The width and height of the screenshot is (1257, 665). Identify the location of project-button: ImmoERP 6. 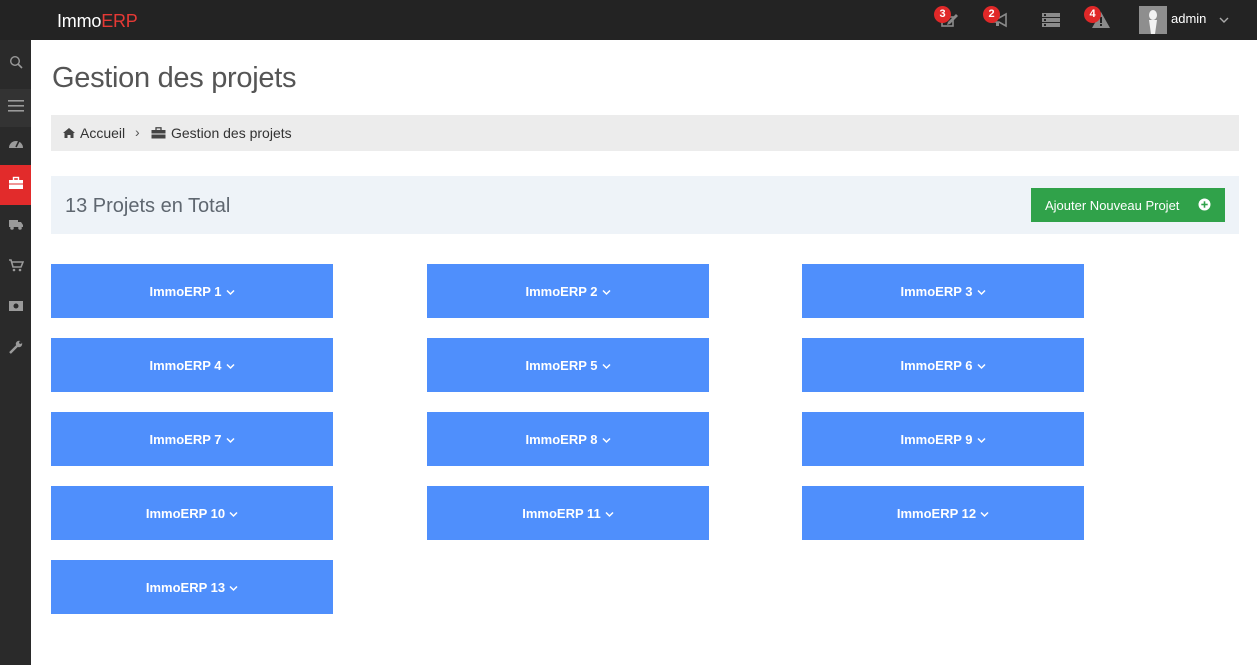
(943, 365).